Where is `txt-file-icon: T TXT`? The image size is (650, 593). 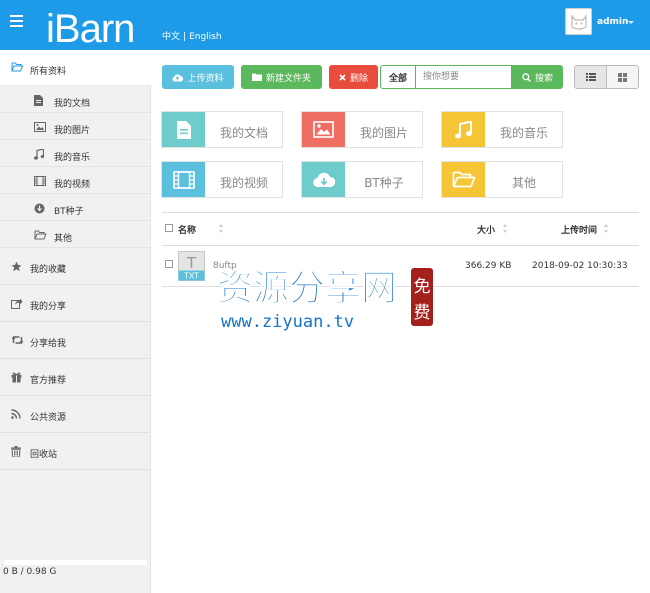 txt-file-icon: T TXT is located at coordinates (191, 266).